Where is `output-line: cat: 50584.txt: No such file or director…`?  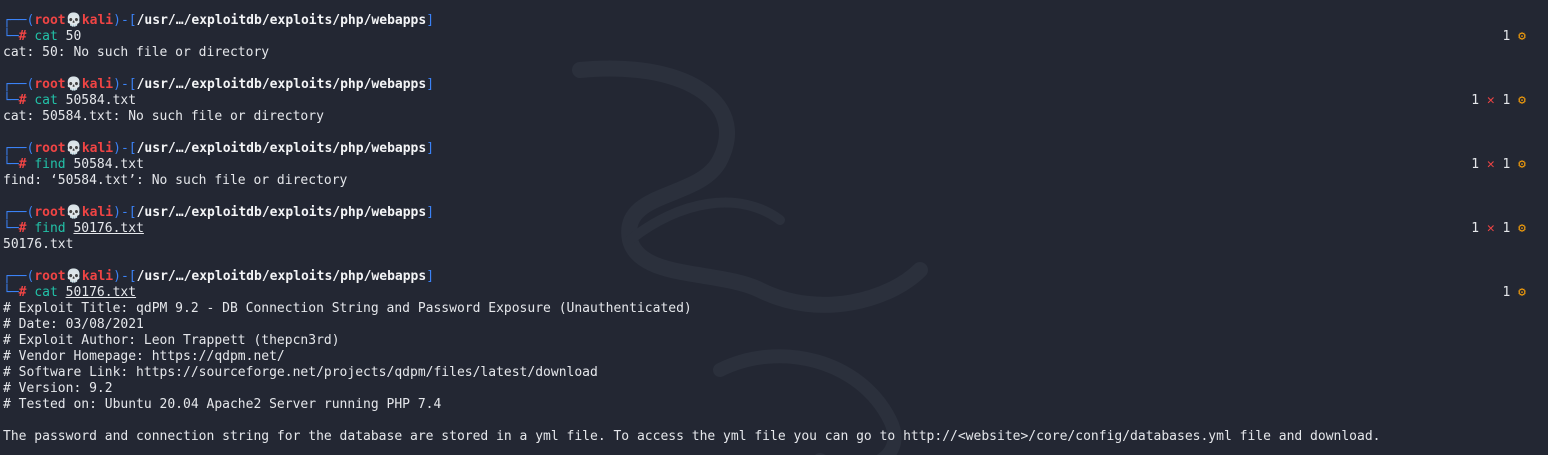
output-line: cat: 50584.txt: No such file or director… is located at coordinates (163, 116).